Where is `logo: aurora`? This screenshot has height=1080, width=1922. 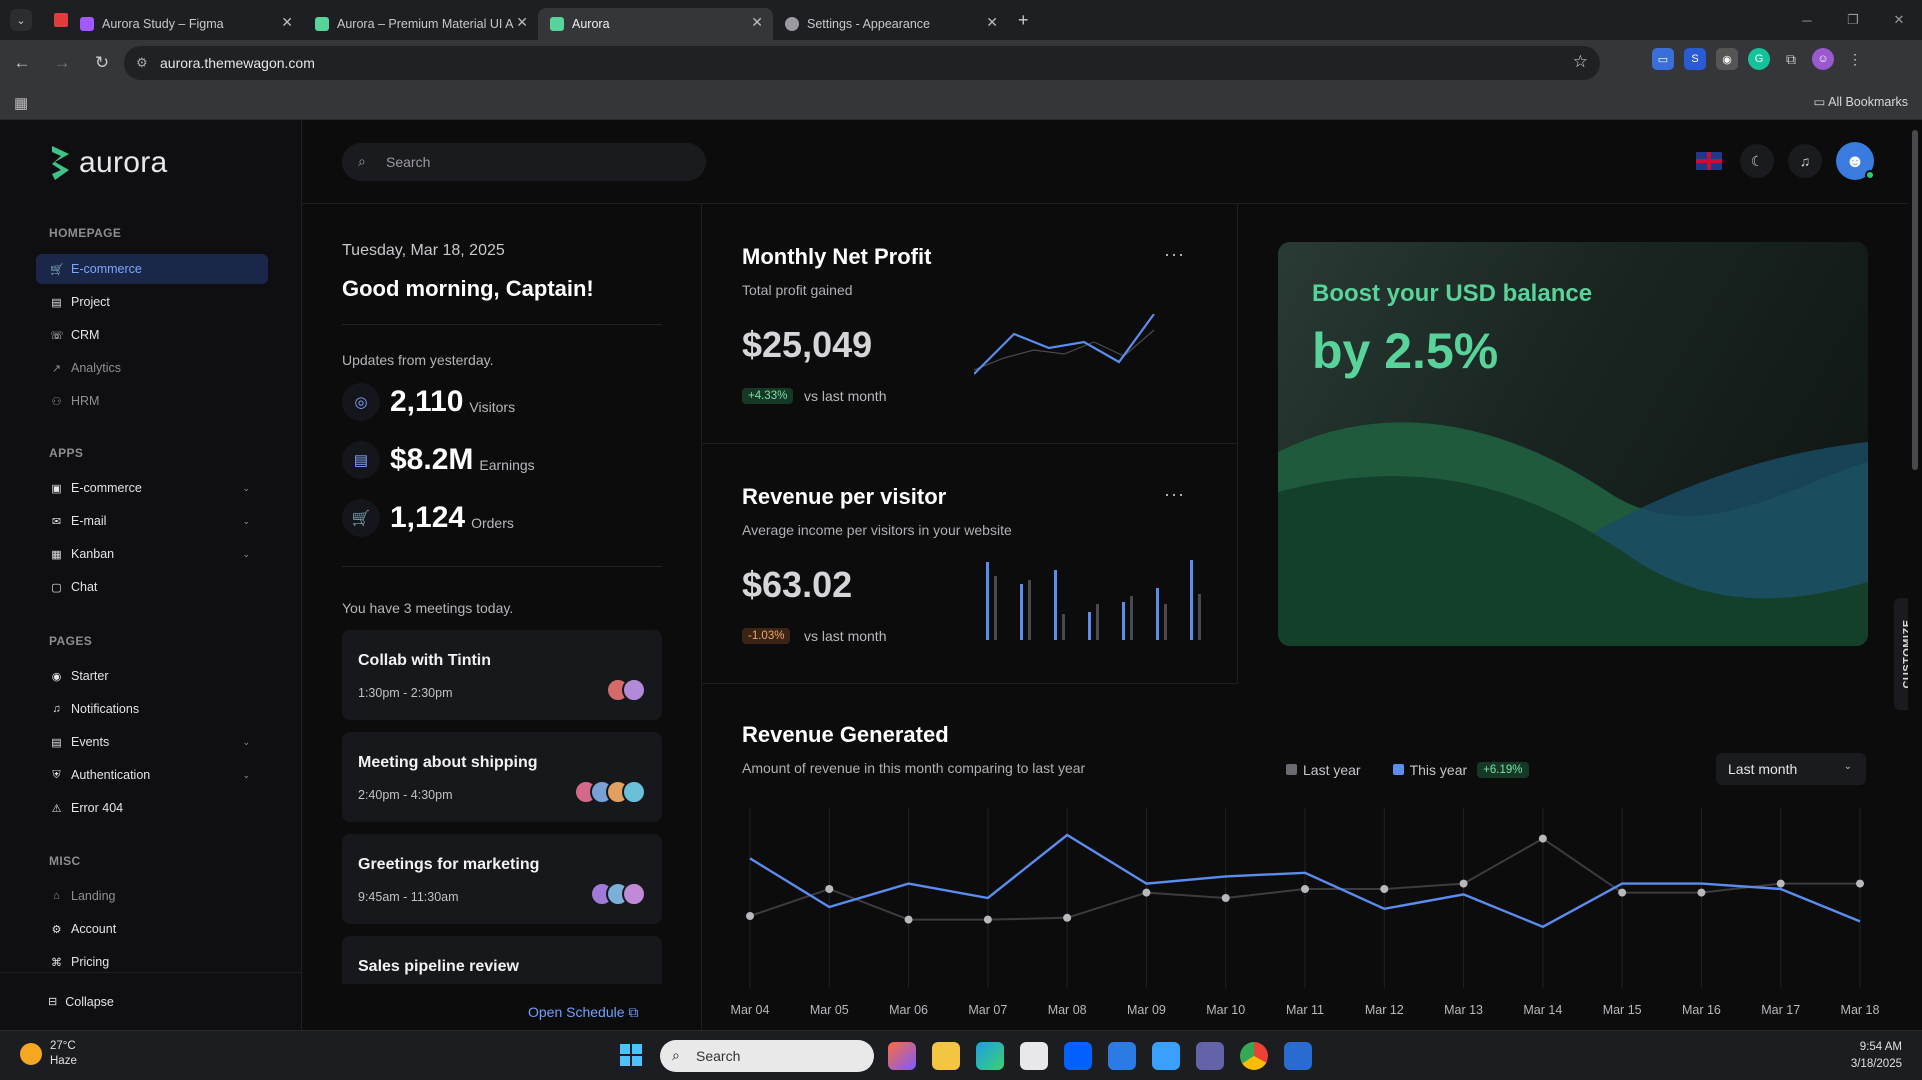
logo: aurora is located at coordinates (108, 163).